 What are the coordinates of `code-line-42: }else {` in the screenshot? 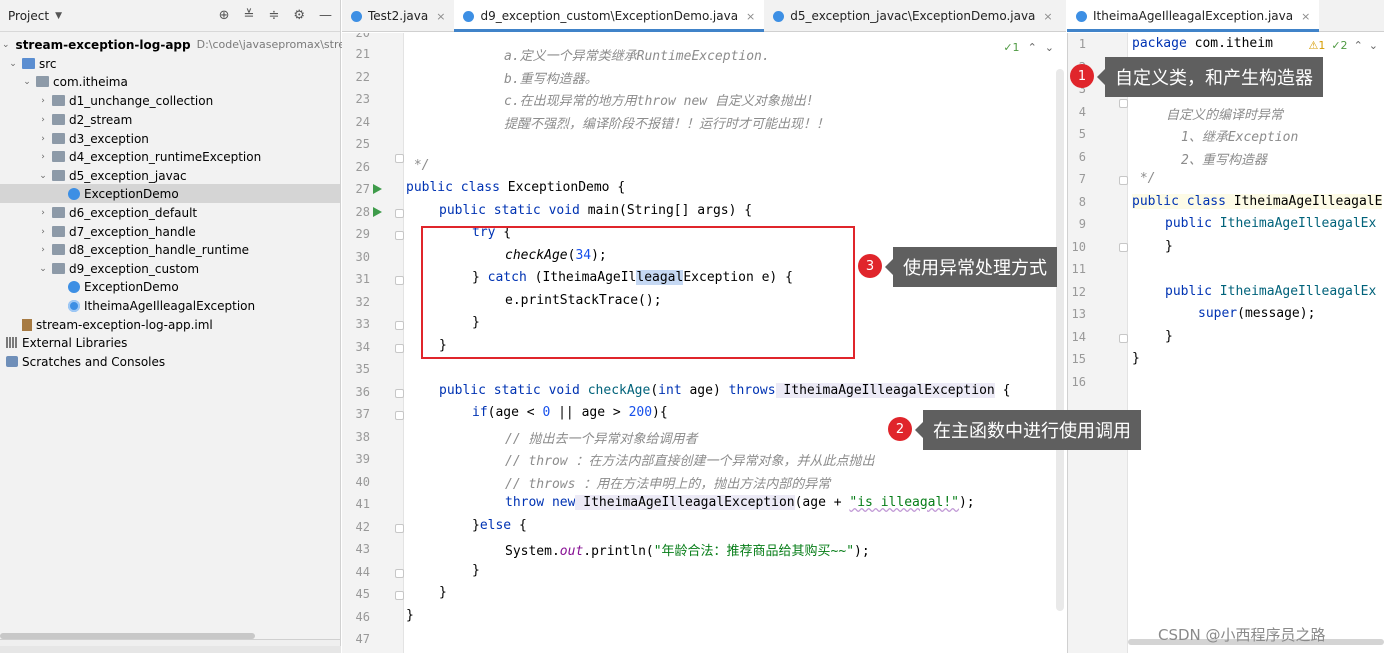 It's located at (499, 525).